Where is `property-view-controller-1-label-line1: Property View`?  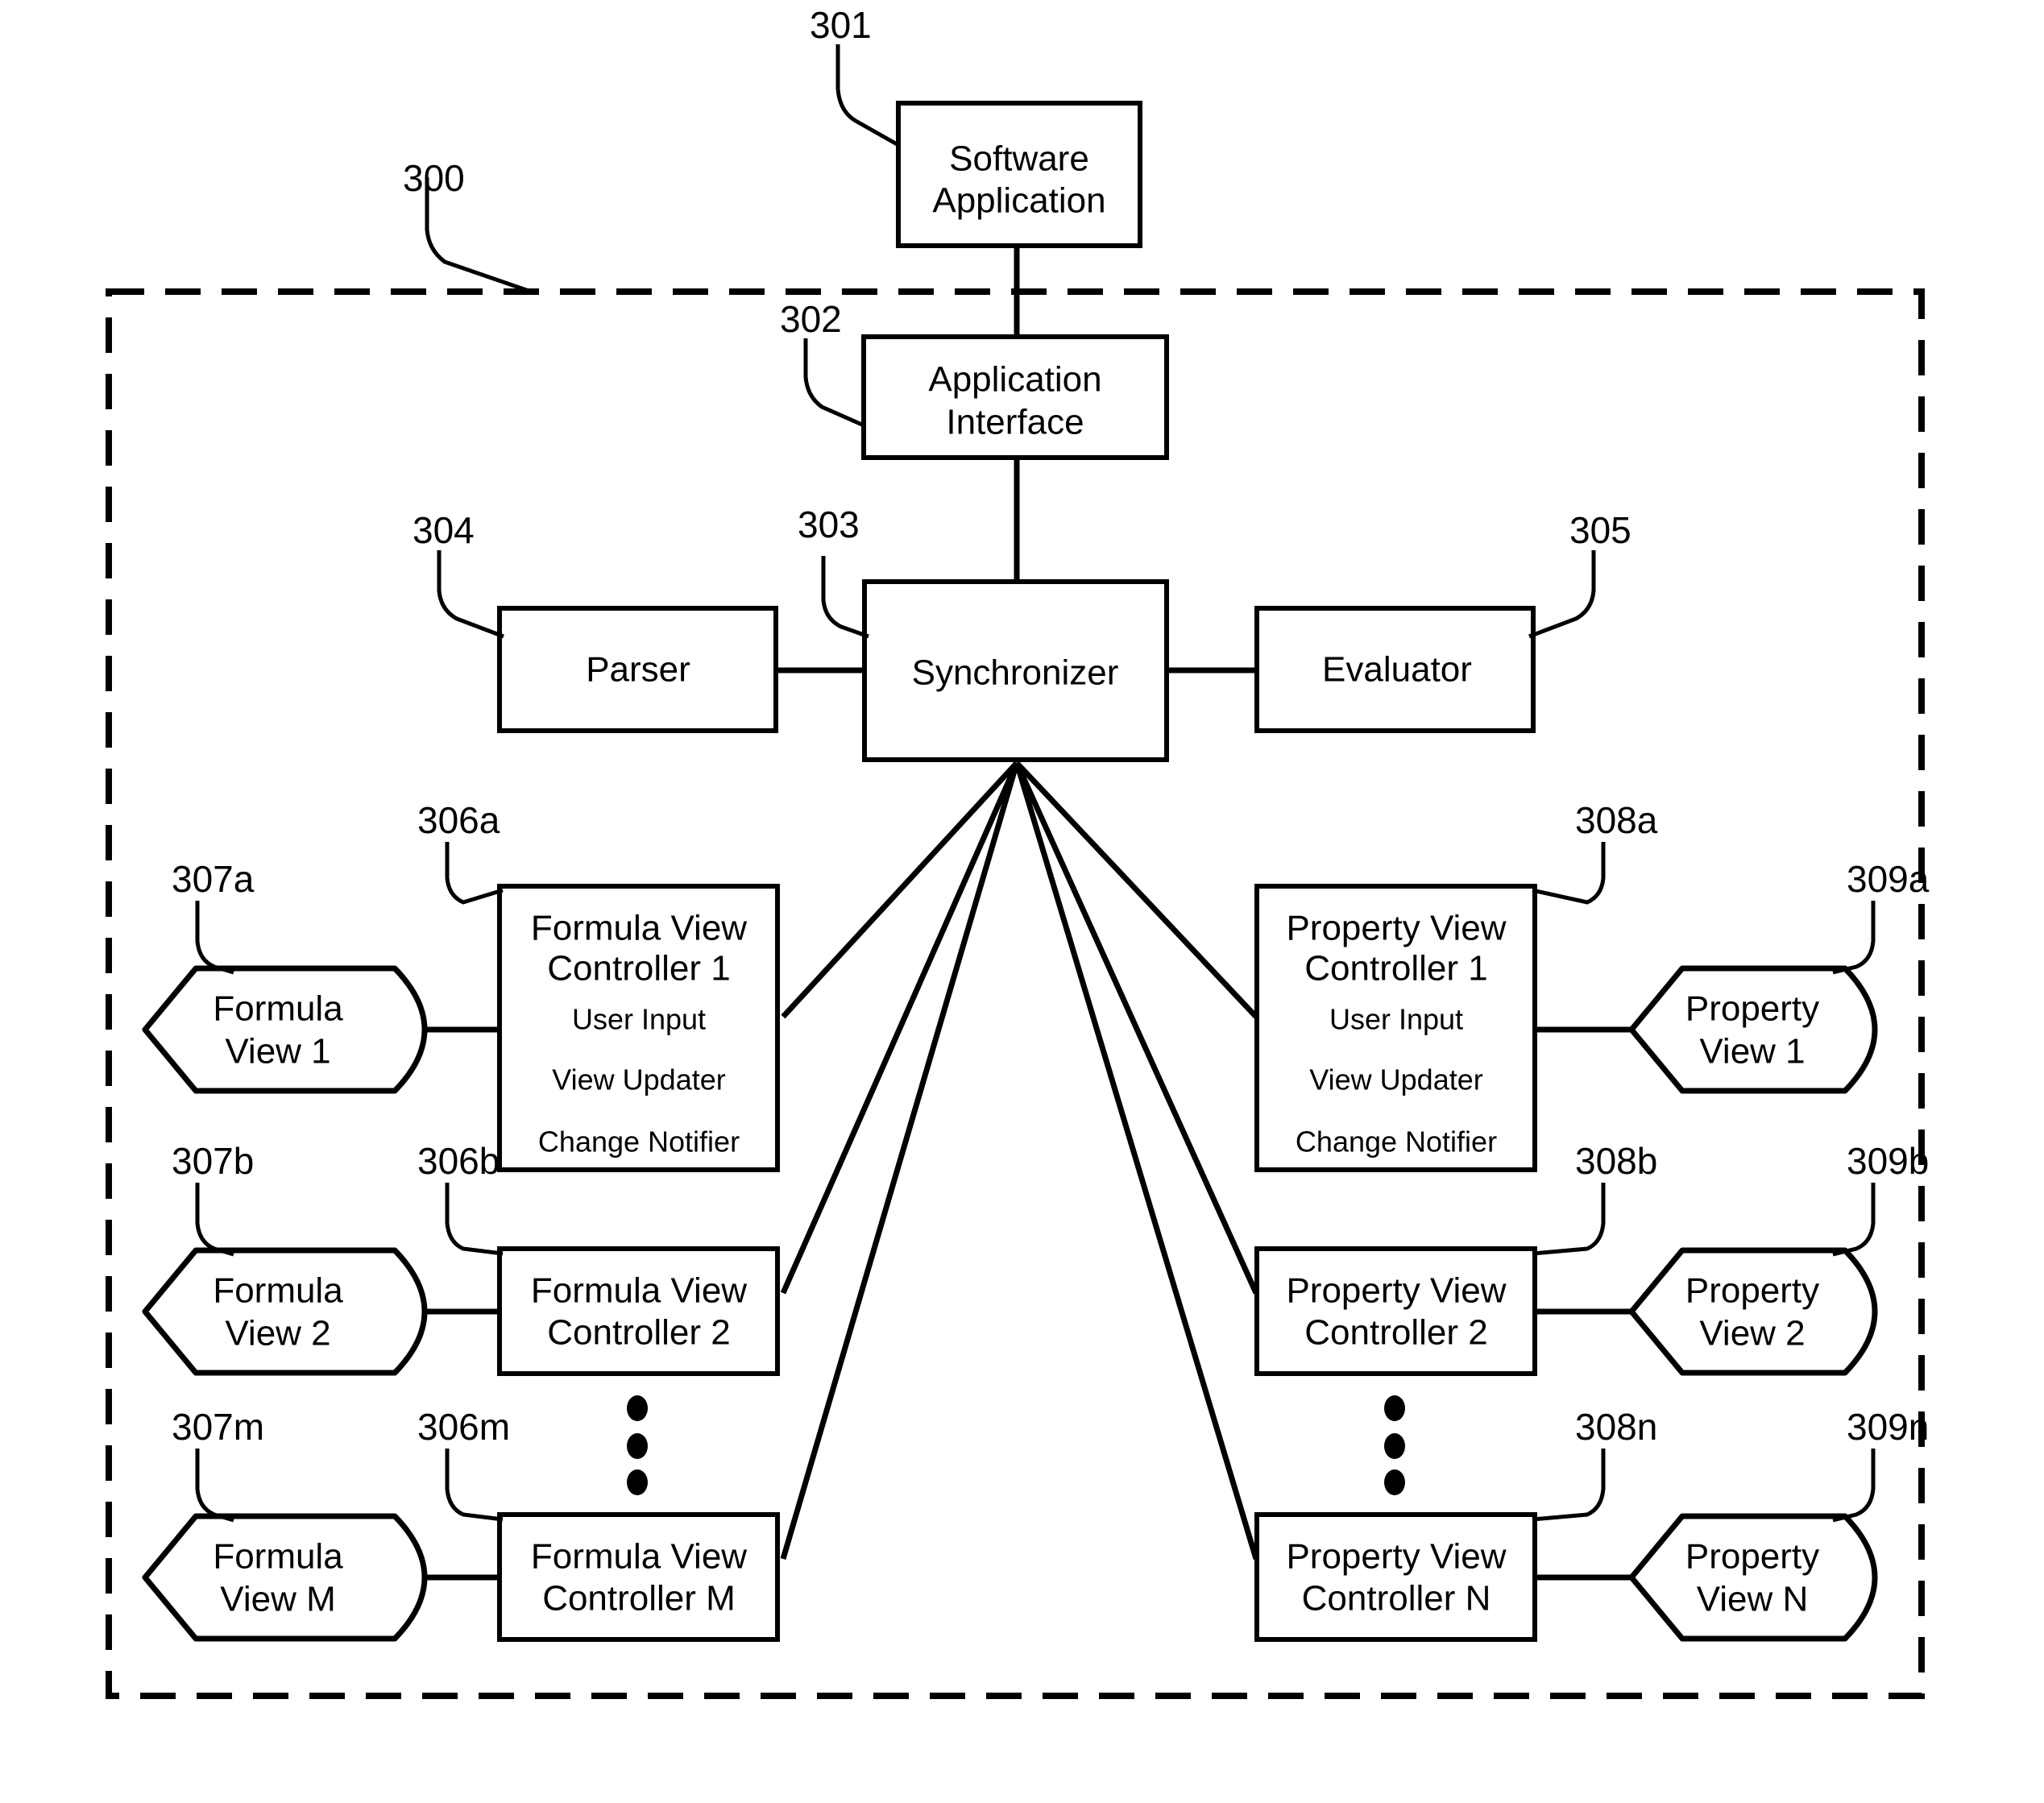
property-view-controller-1-label-line1: Property View is located at coordinates (1396, 928).